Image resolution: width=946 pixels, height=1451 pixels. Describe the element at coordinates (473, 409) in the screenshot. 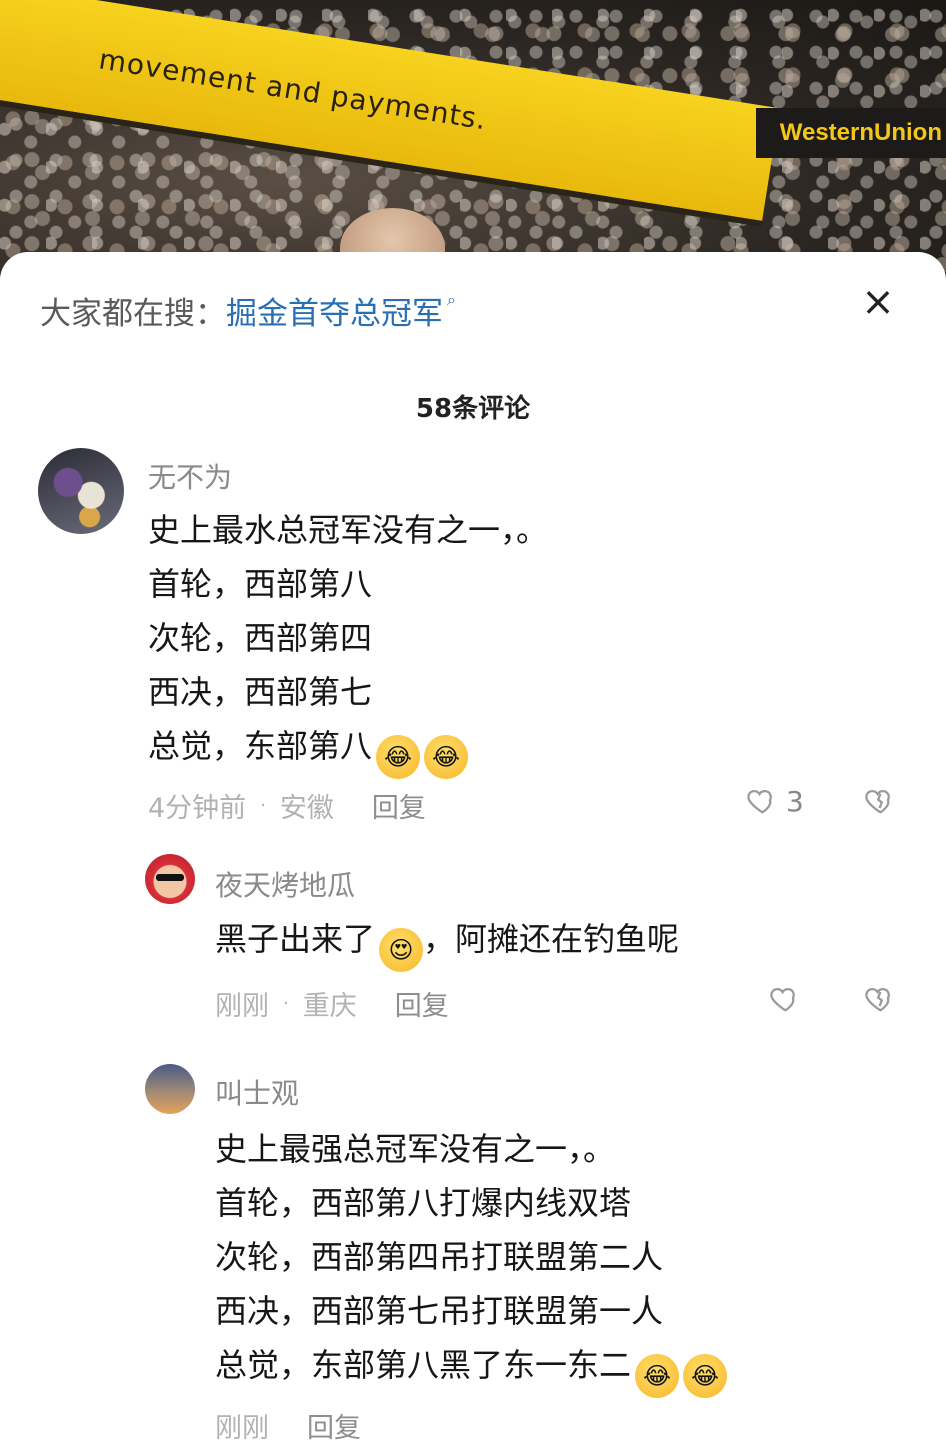

I see `comment-count: 58条评论` at that location.